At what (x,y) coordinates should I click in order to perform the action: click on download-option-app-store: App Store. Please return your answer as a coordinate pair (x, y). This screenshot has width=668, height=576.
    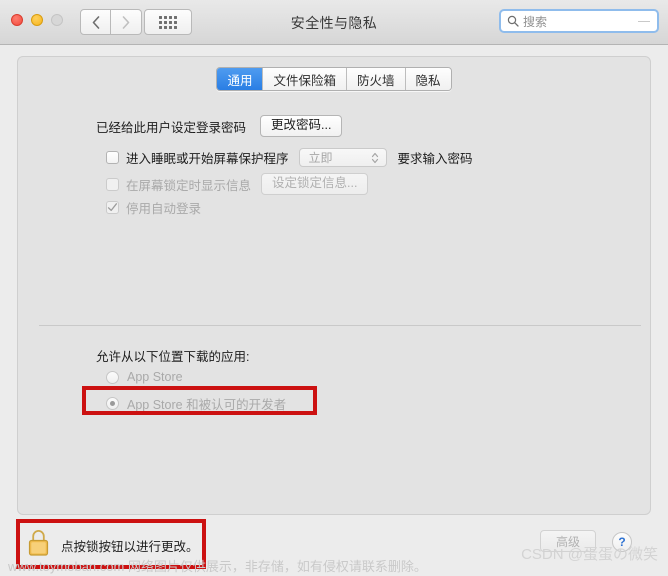
    Looking at the image, I should click on (144, 377).